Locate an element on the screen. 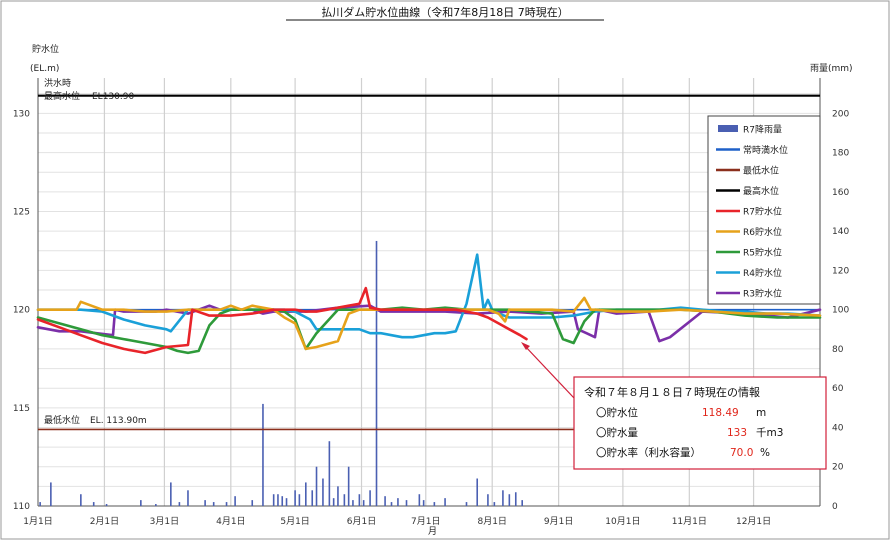 Image resolution: width=890 pixels, height=540 pixels. y-right-tick-label: 0 is located at coordinates (835, 507).